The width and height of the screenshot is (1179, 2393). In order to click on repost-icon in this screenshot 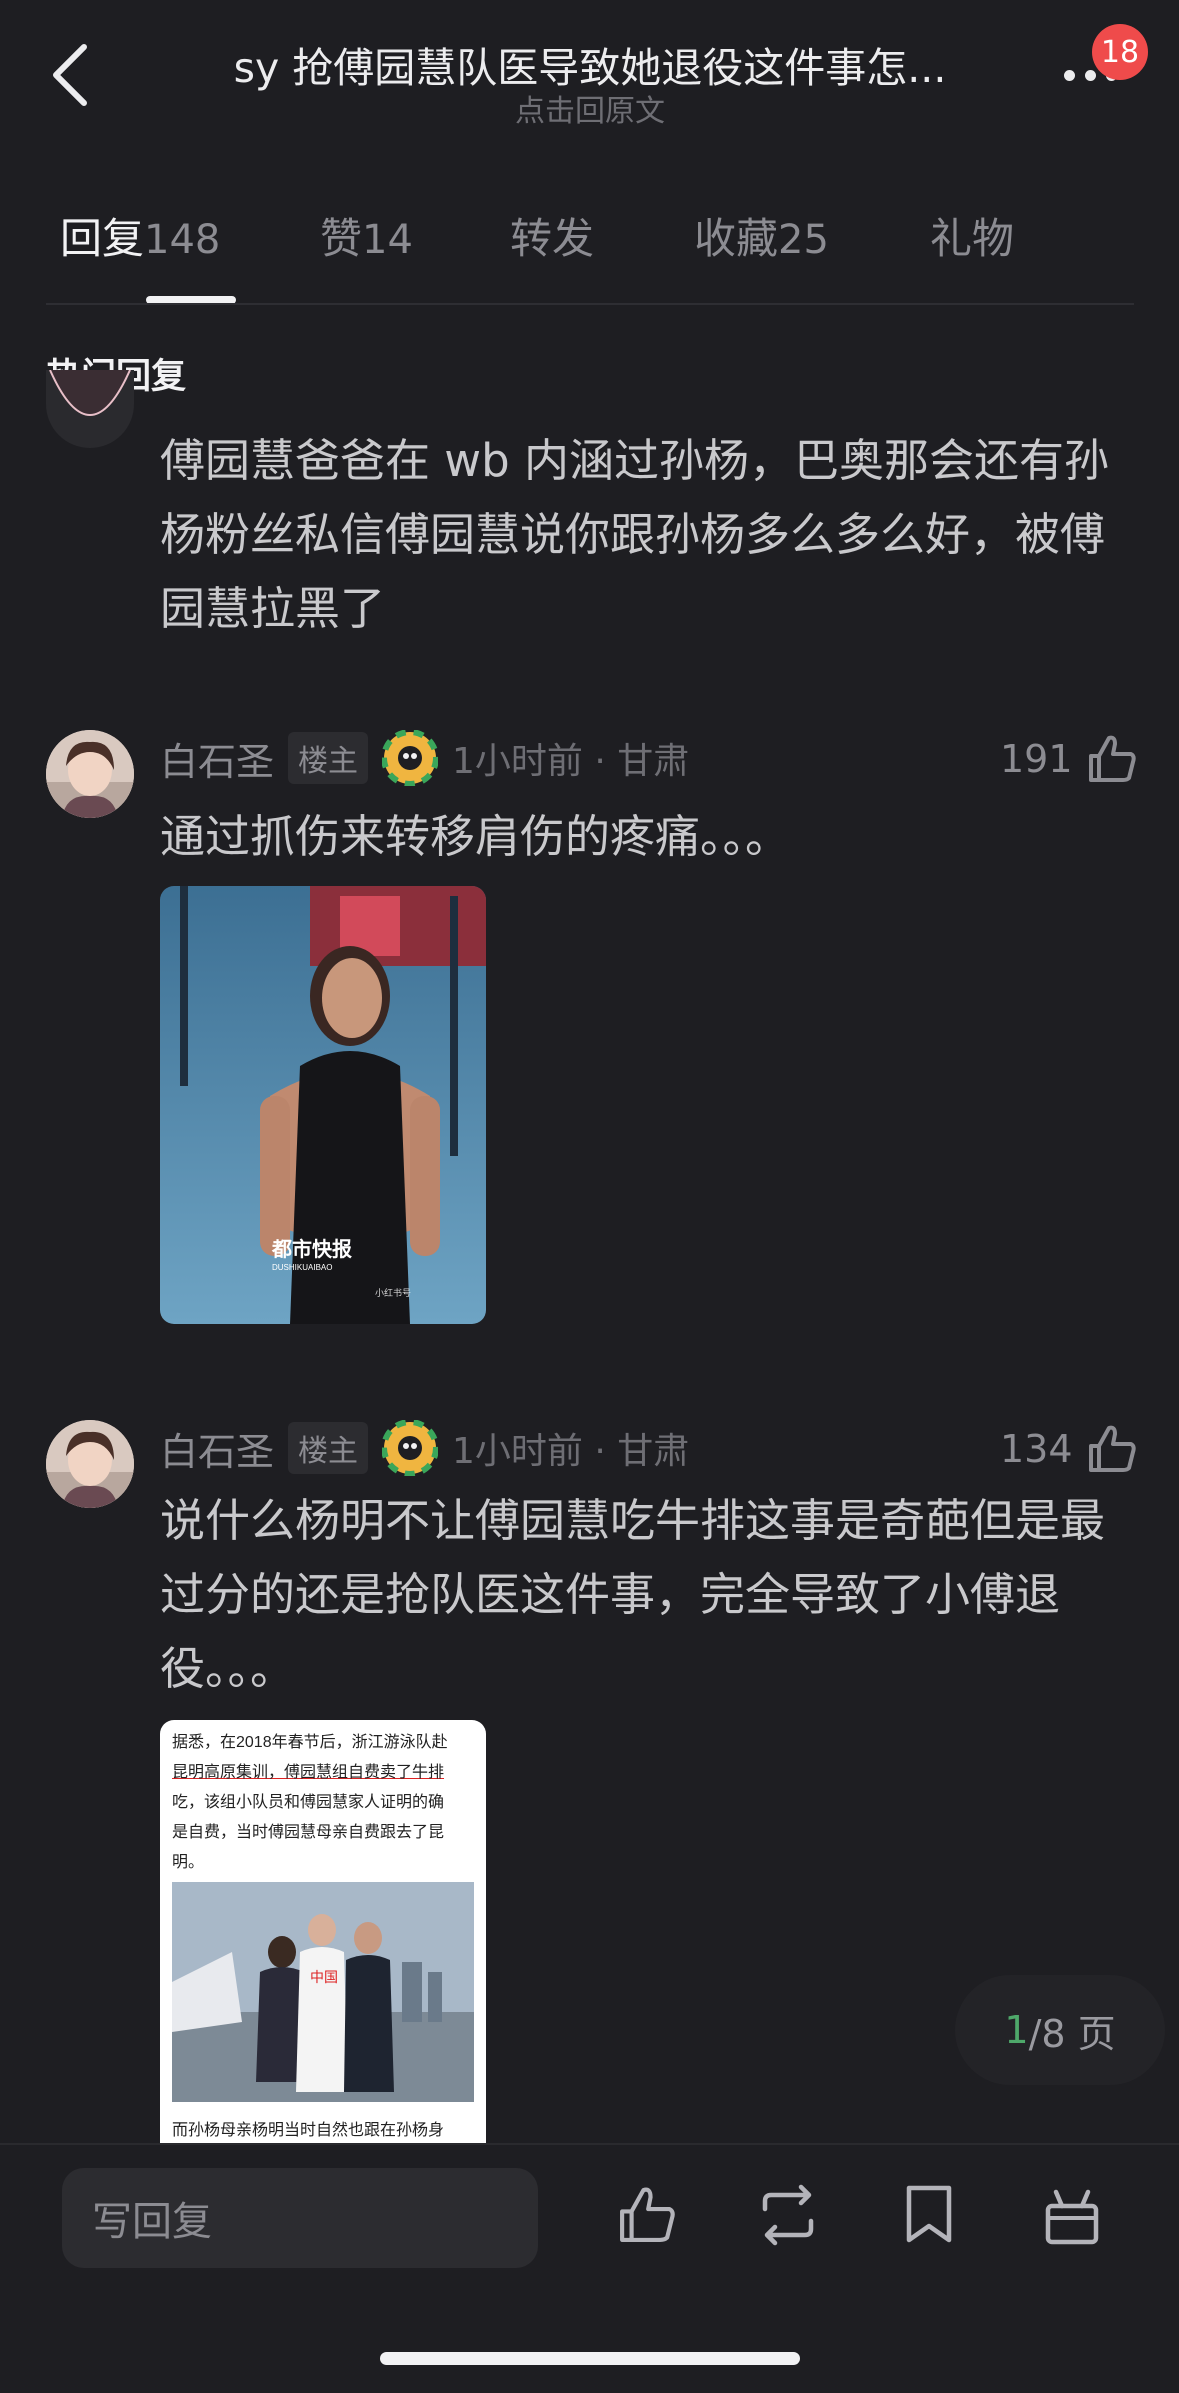, I will do `click(788, 2215)`.